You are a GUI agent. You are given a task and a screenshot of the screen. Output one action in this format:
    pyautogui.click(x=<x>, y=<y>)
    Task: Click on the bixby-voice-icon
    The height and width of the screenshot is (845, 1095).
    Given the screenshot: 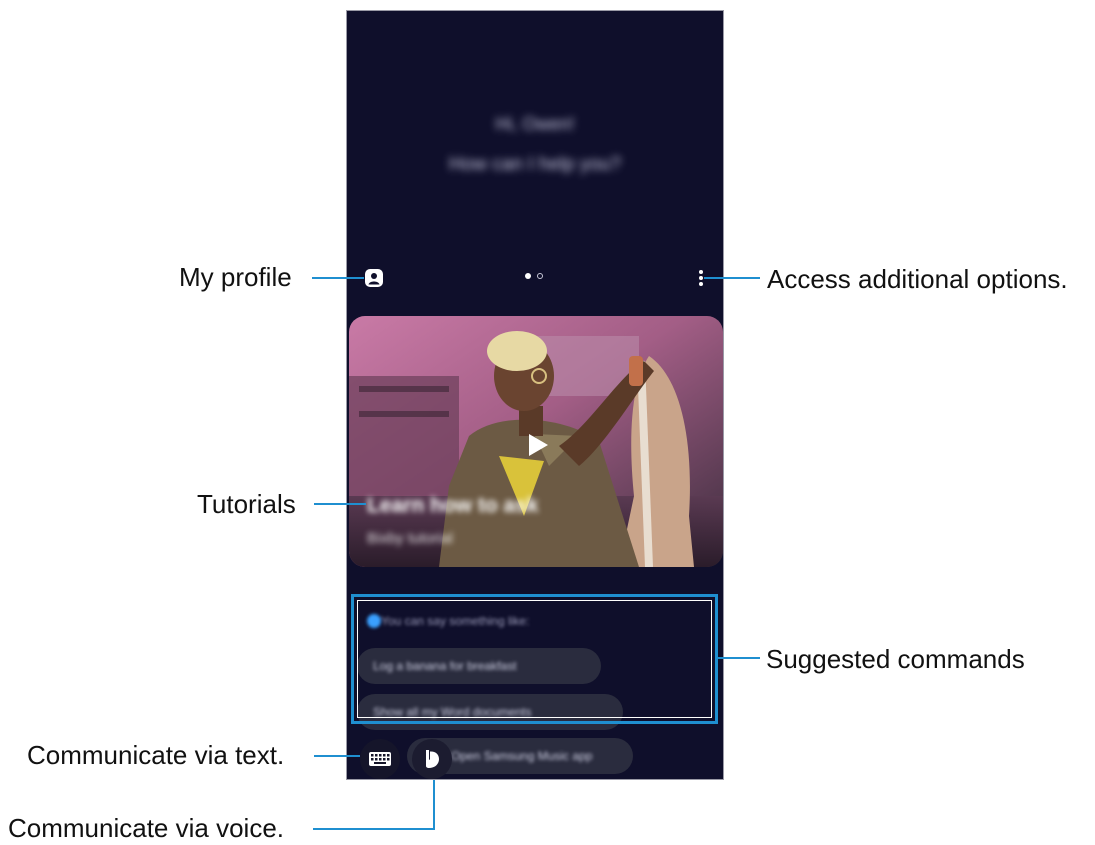 What is the action you would take?
    pyautogui.click(x=432, y=759)
    